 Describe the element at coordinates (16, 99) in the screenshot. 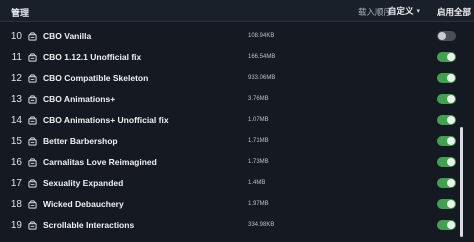

I see `load-order-number: 13` at that location.